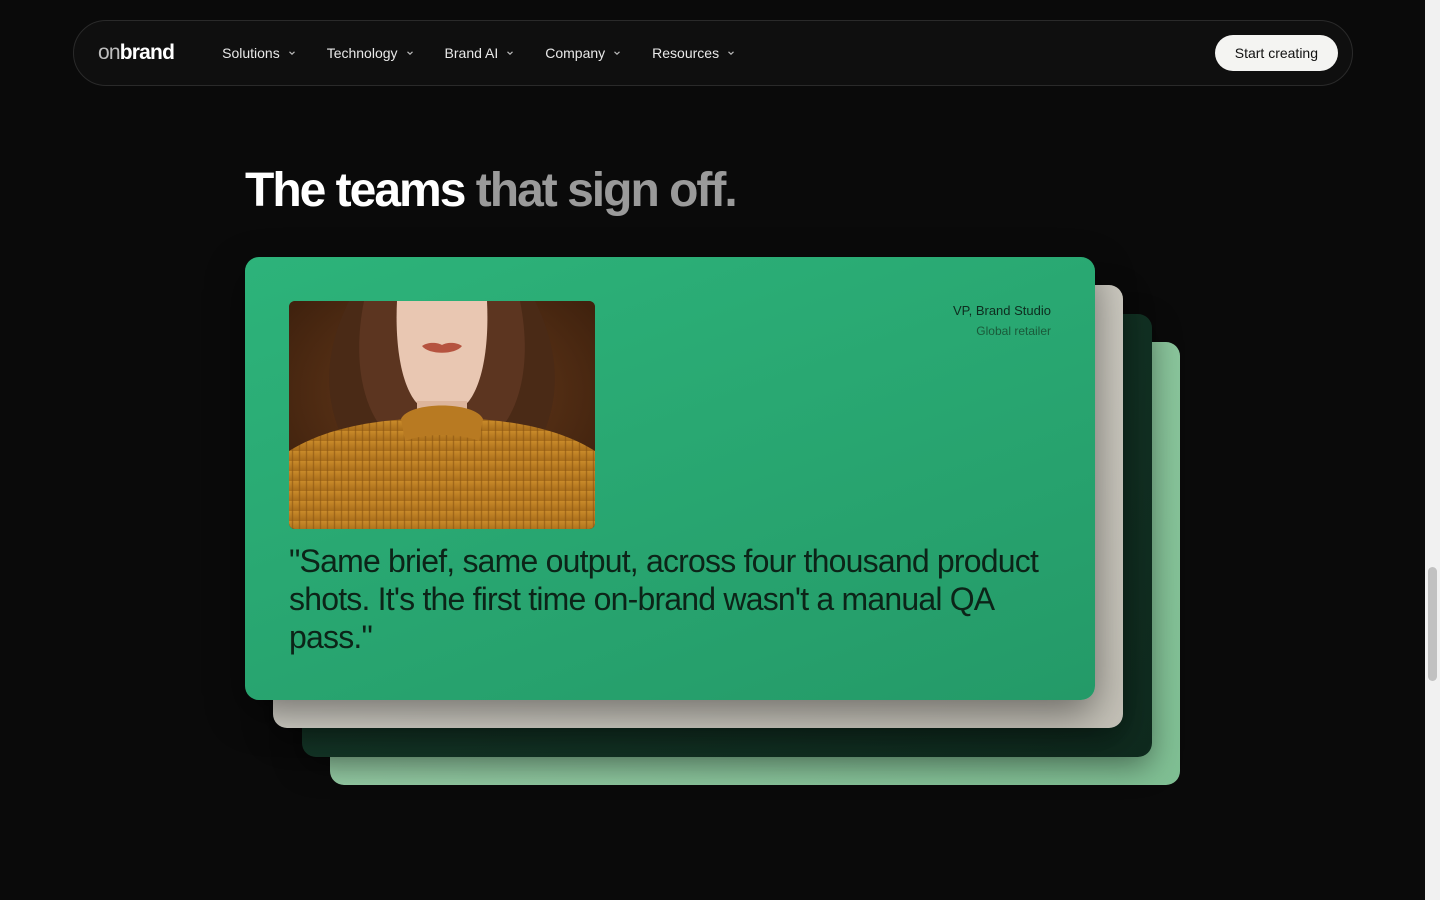 This screenshot has height=900, width=1440. What do you see at coordinates (606, 190) in the screenshot?
I see `headline-gray-part: that sign off.` at bounding box center [606, 190].